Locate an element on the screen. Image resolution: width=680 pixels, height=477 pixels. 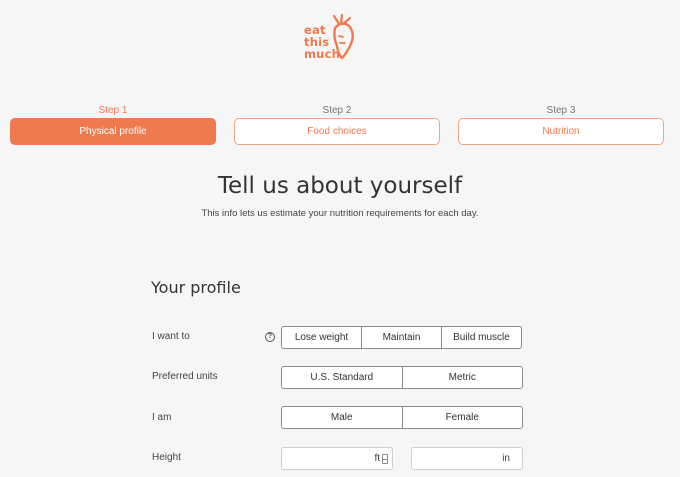
feet-spinner-icon is located at coordinates (385, 459).